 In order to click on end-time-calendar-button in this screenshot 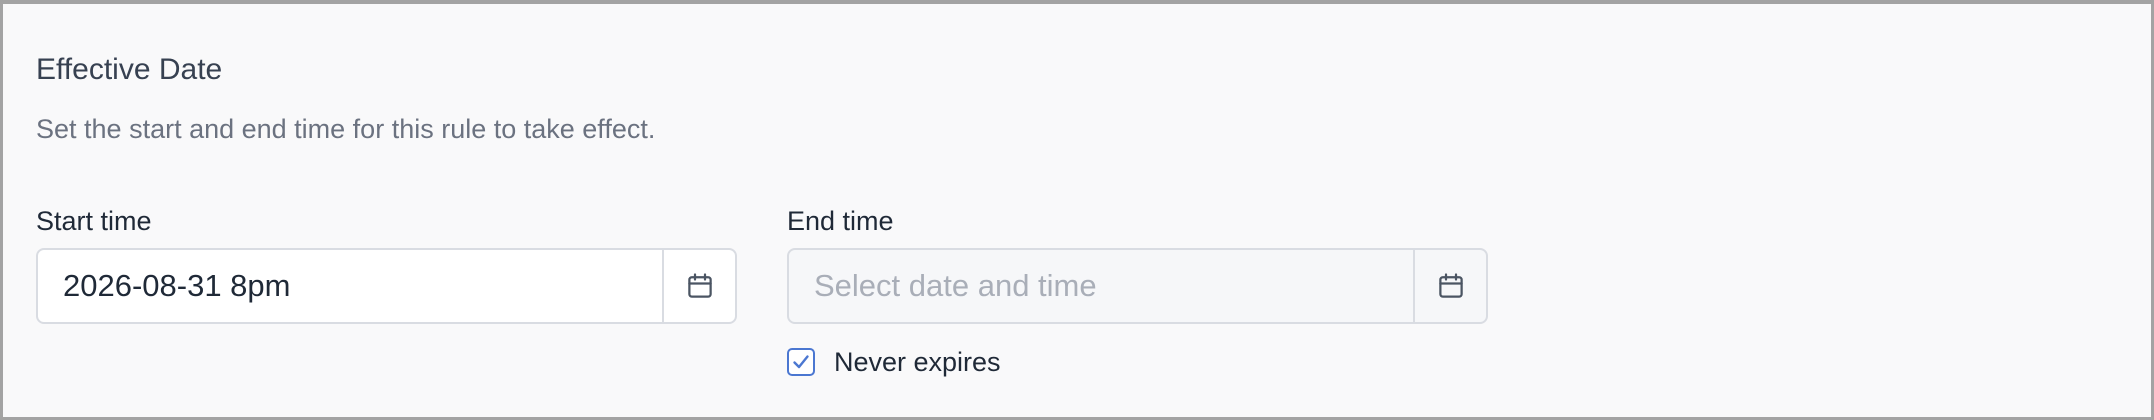, I will do `click(1449, 286)`.